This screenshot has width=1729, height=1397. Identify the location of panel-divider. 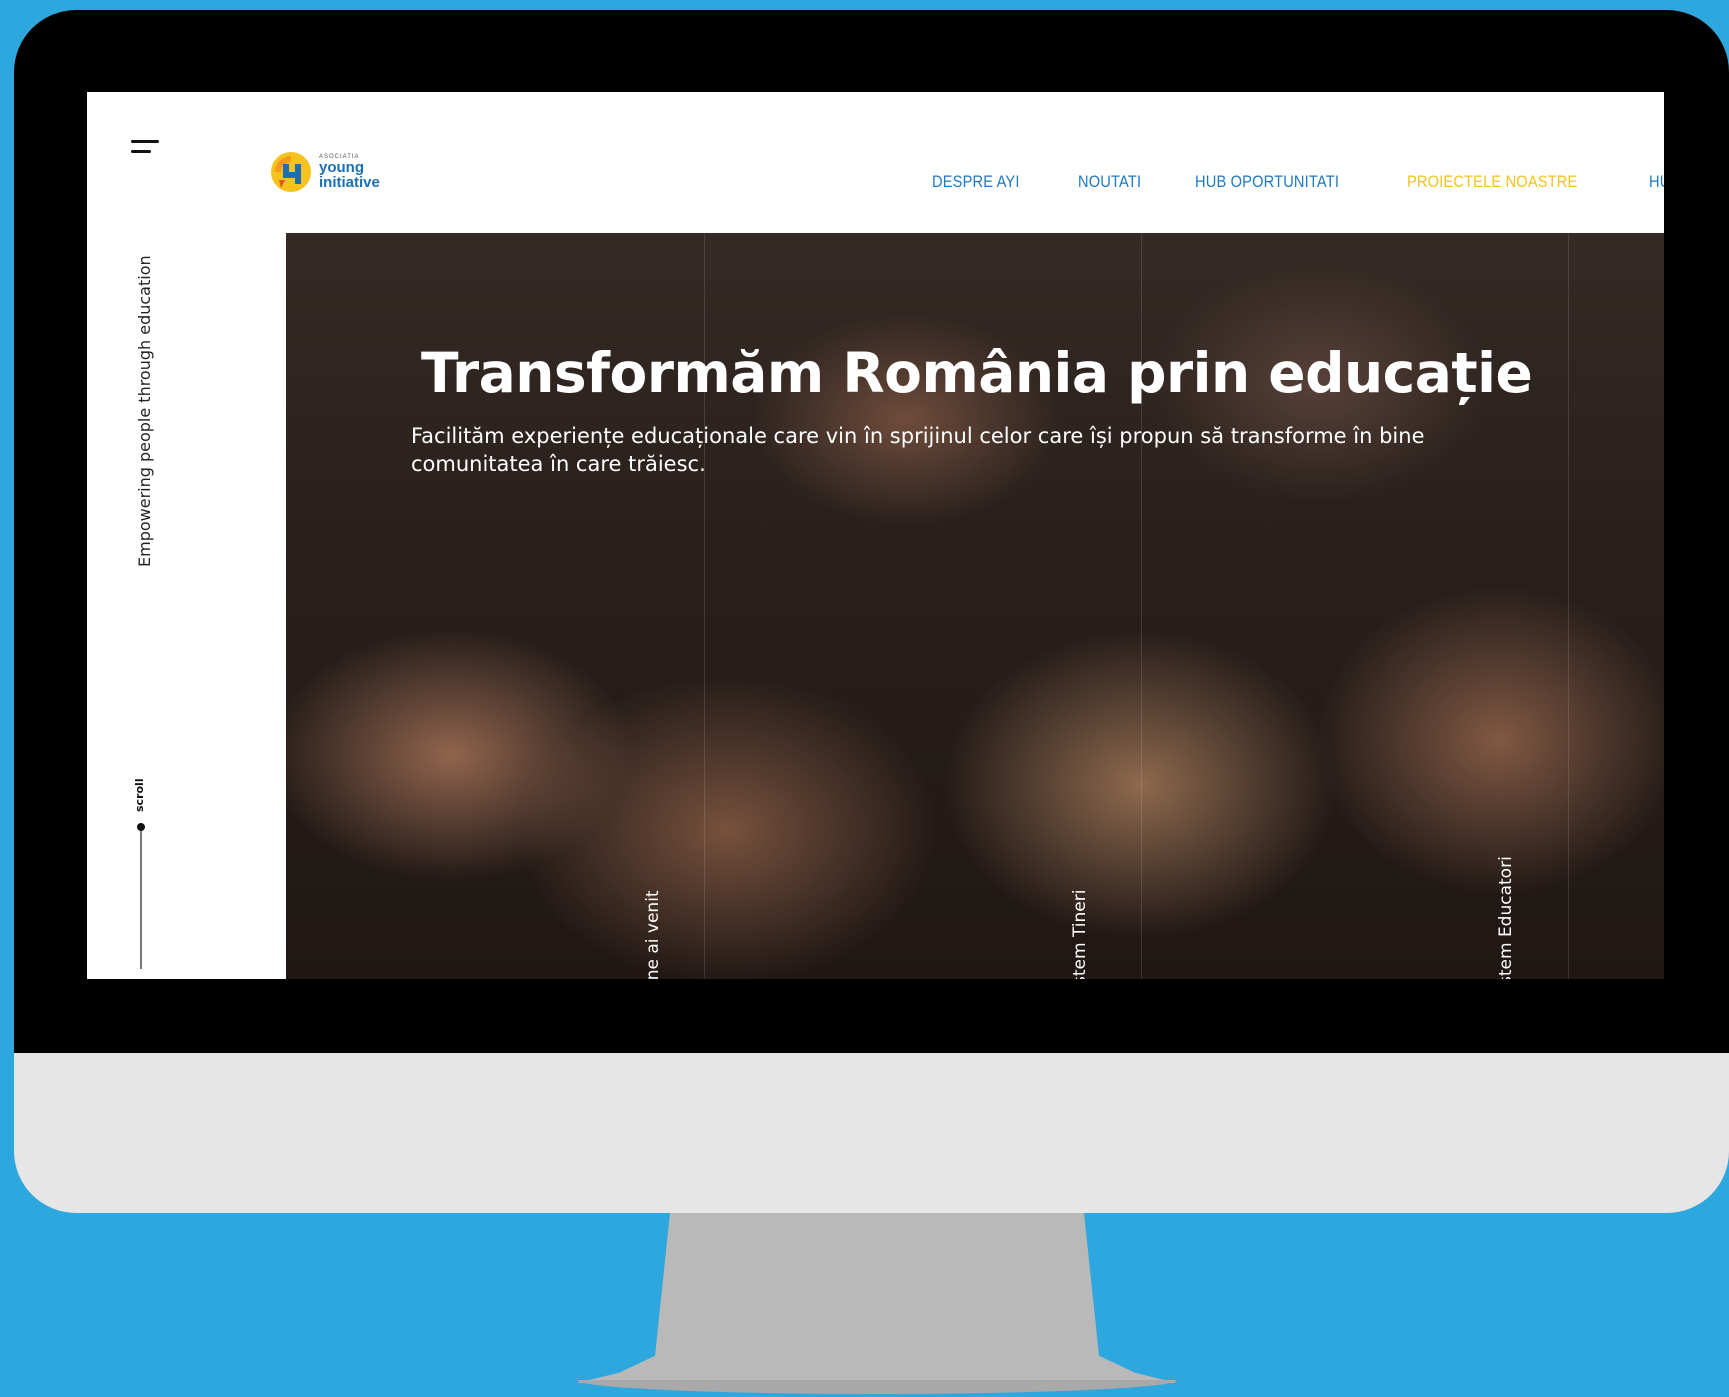
(1568, 606).